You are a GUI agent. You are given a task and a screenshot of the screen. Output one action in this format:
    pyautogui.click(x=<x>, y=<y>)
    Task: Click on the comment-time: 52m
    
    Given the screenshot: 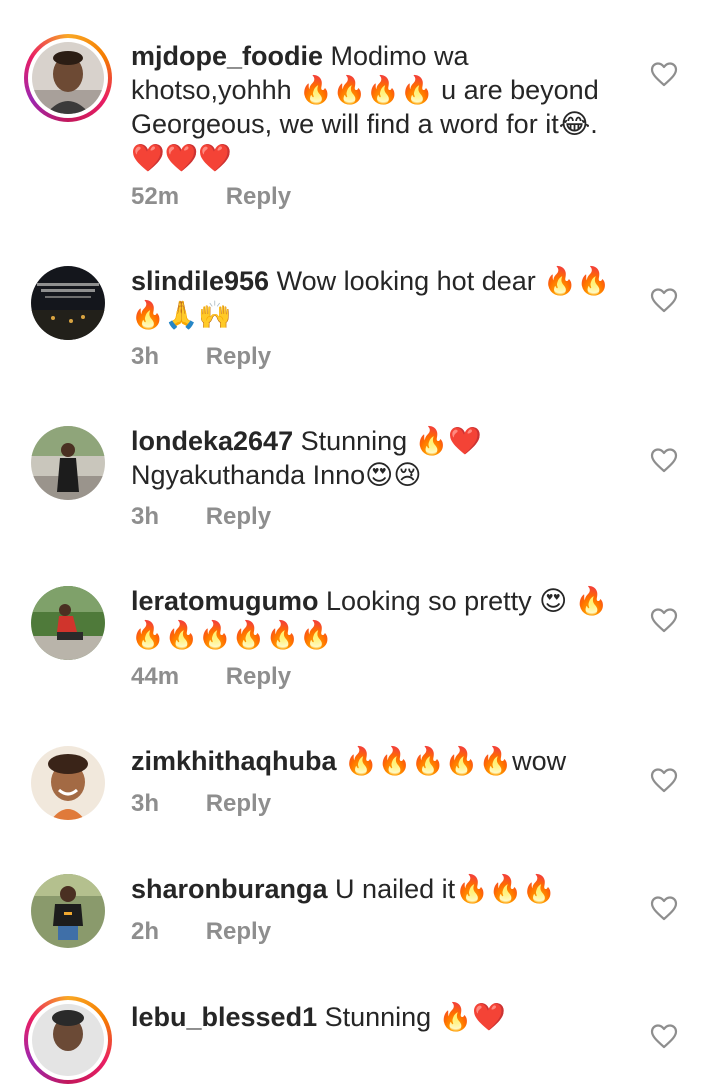 What is the action you would take?
    pyautogui.click(x=155, y=196)
    